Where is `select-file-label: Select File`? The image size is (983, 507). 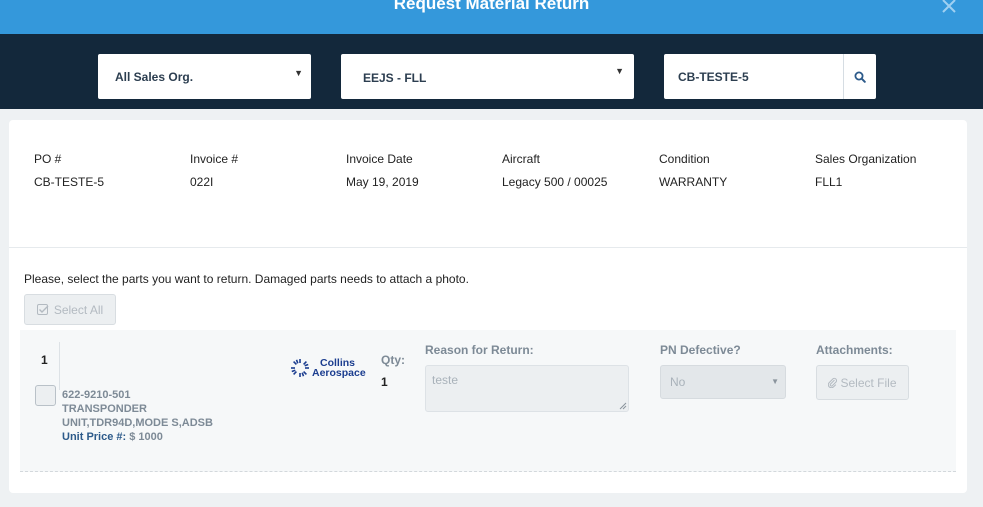
select-file-label: Select File is located at coordinates (868, 382).